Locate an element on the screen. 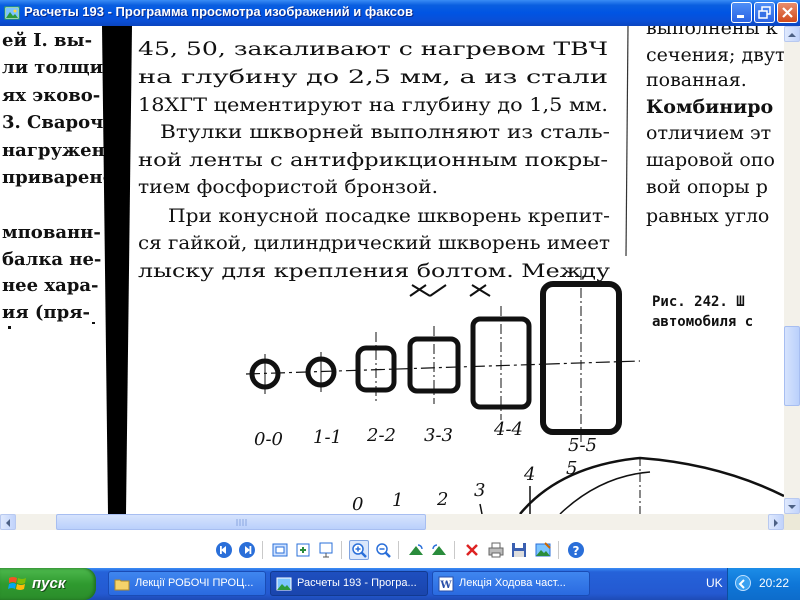 Image resolution: width=800 pixels, height=600 pixels. viewer-toolbar: ? is located at coordinates (400, 549).